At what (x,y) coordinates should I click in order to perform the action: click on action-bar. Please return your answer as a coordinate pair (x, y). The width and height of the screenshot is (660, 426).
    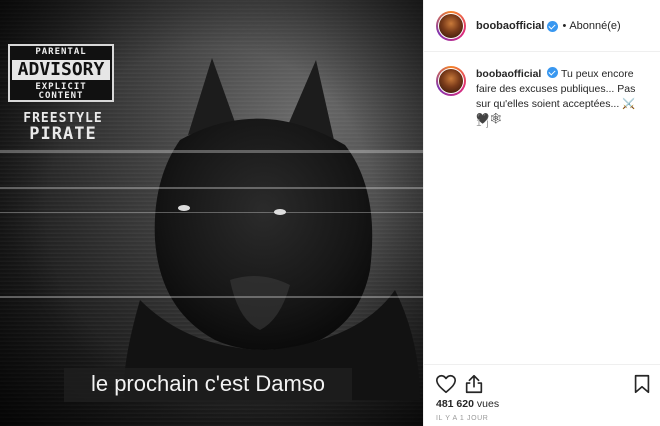
    Looking at the image, I should click on (542, 382).